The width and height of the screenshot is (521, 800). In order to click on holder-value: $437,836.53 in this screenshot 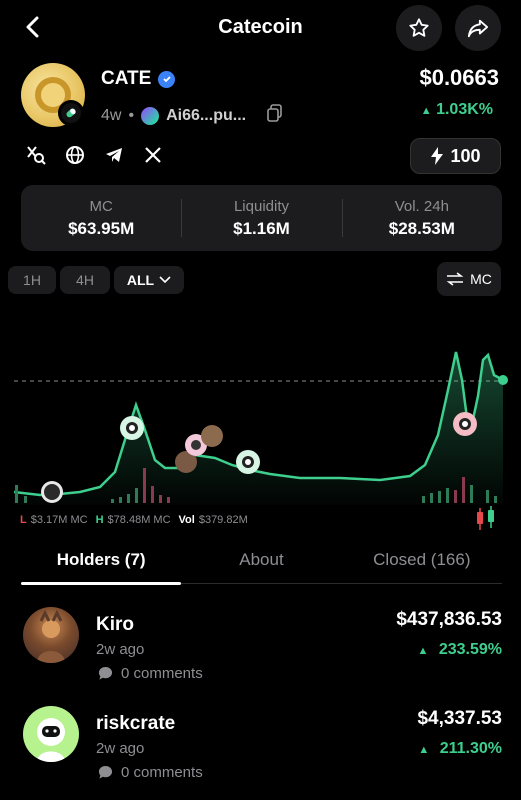, I will do `click(449, 619)`.